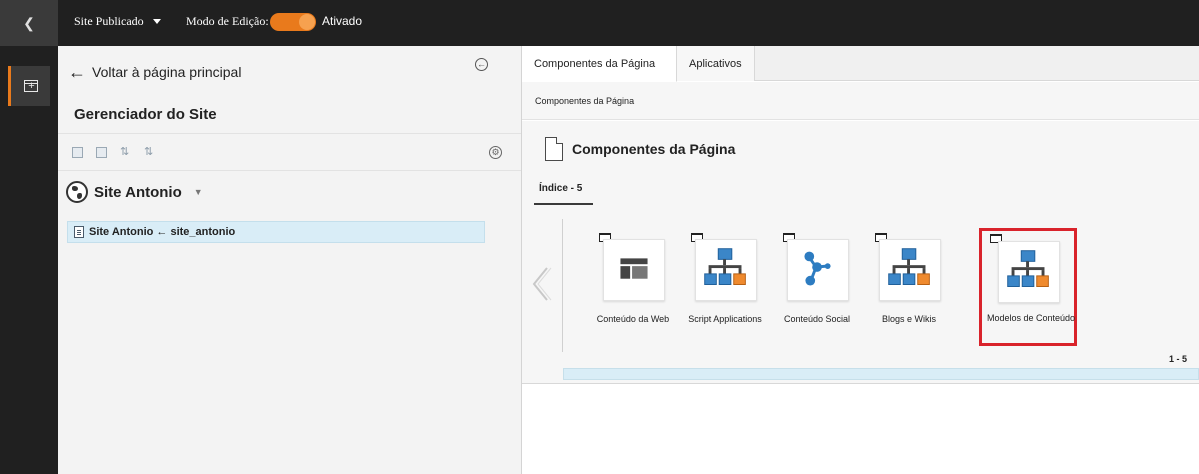 The width and height of the screenshot is (1199, 474). What do you see at coordinates (145, 114) in the screenshot?
I see `site-manager-title: Gerenciador do Site` at bounding box center [145, 114].